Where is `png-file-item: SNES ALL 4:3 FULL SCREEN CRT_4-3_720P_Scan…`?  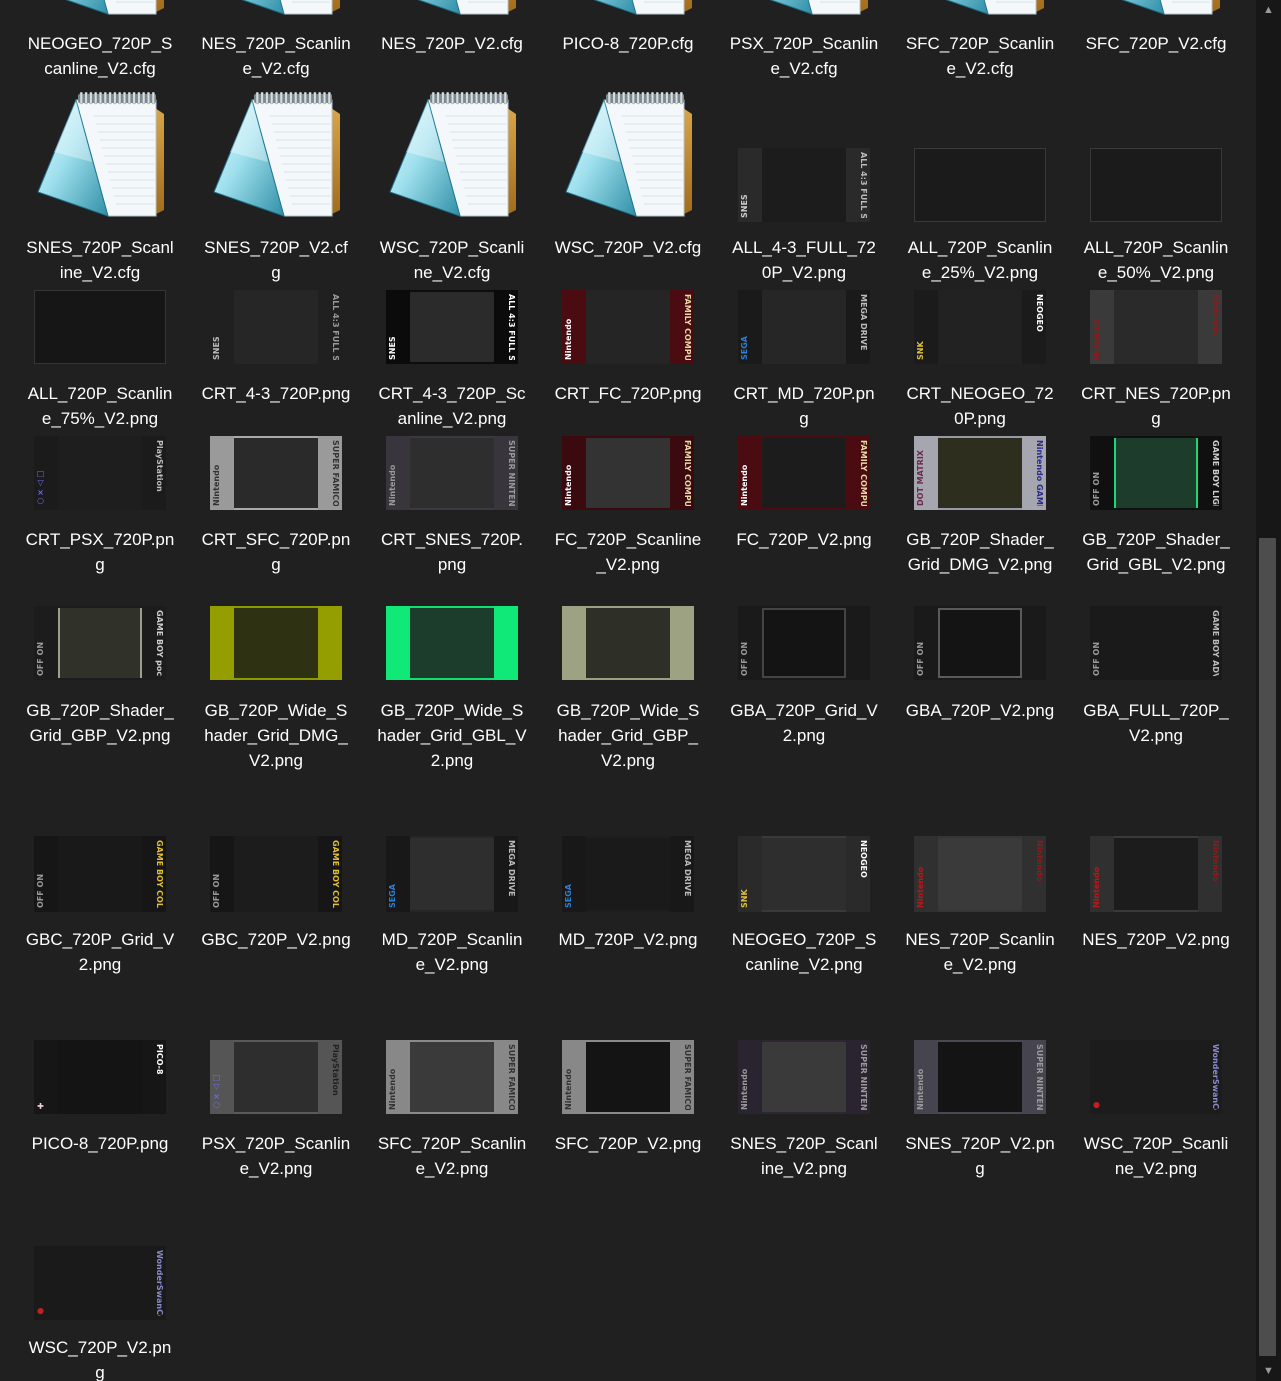 png-file-item: SNES ALL 4:3 FULL SCREEN CRT_4-3_720P_Scan… is located at coordinates (452, 359).